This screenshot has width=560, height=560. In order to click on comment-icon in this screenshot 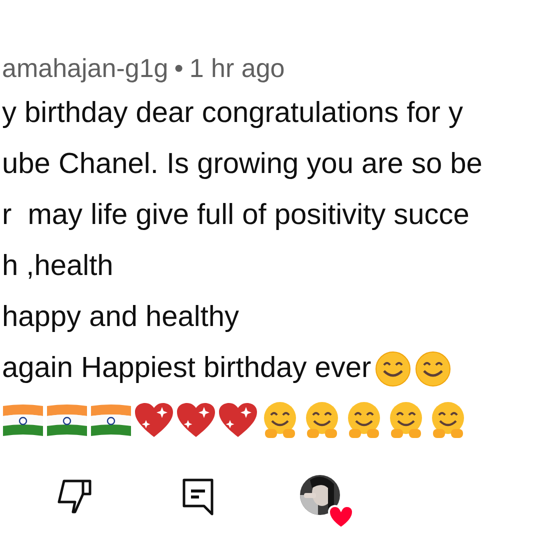, I will do `click(198, 497)`.